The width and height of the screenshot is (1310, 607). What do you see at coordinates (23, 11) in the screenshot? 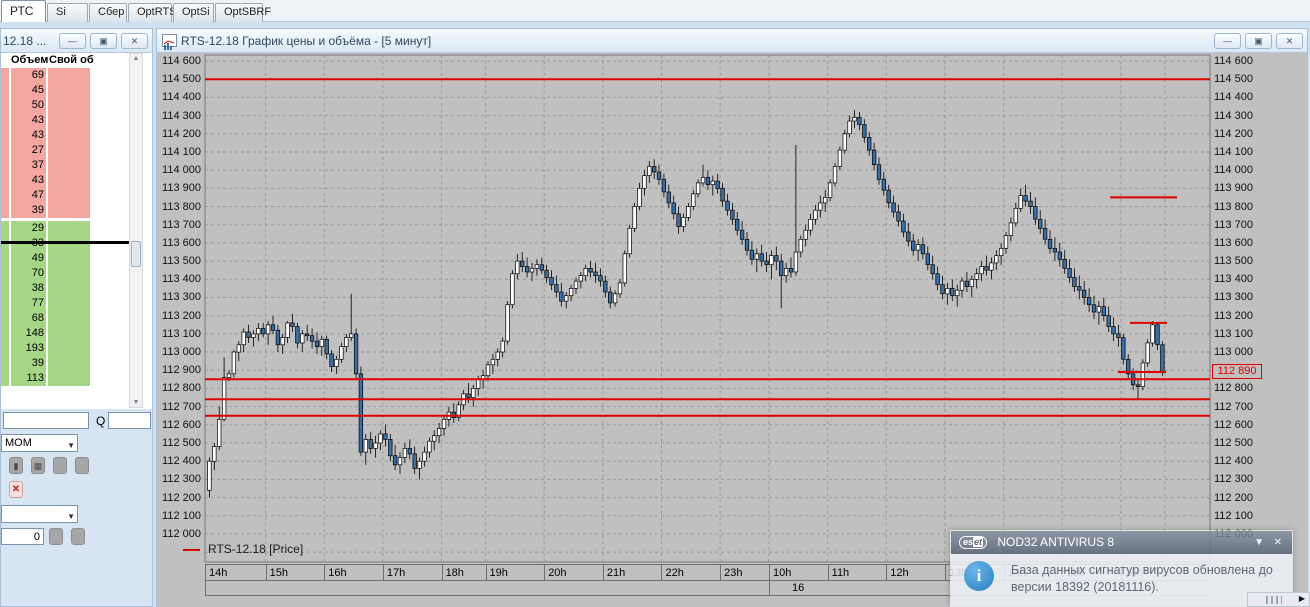
I see `tab-1: РТС` at bounding box center [23, 11].